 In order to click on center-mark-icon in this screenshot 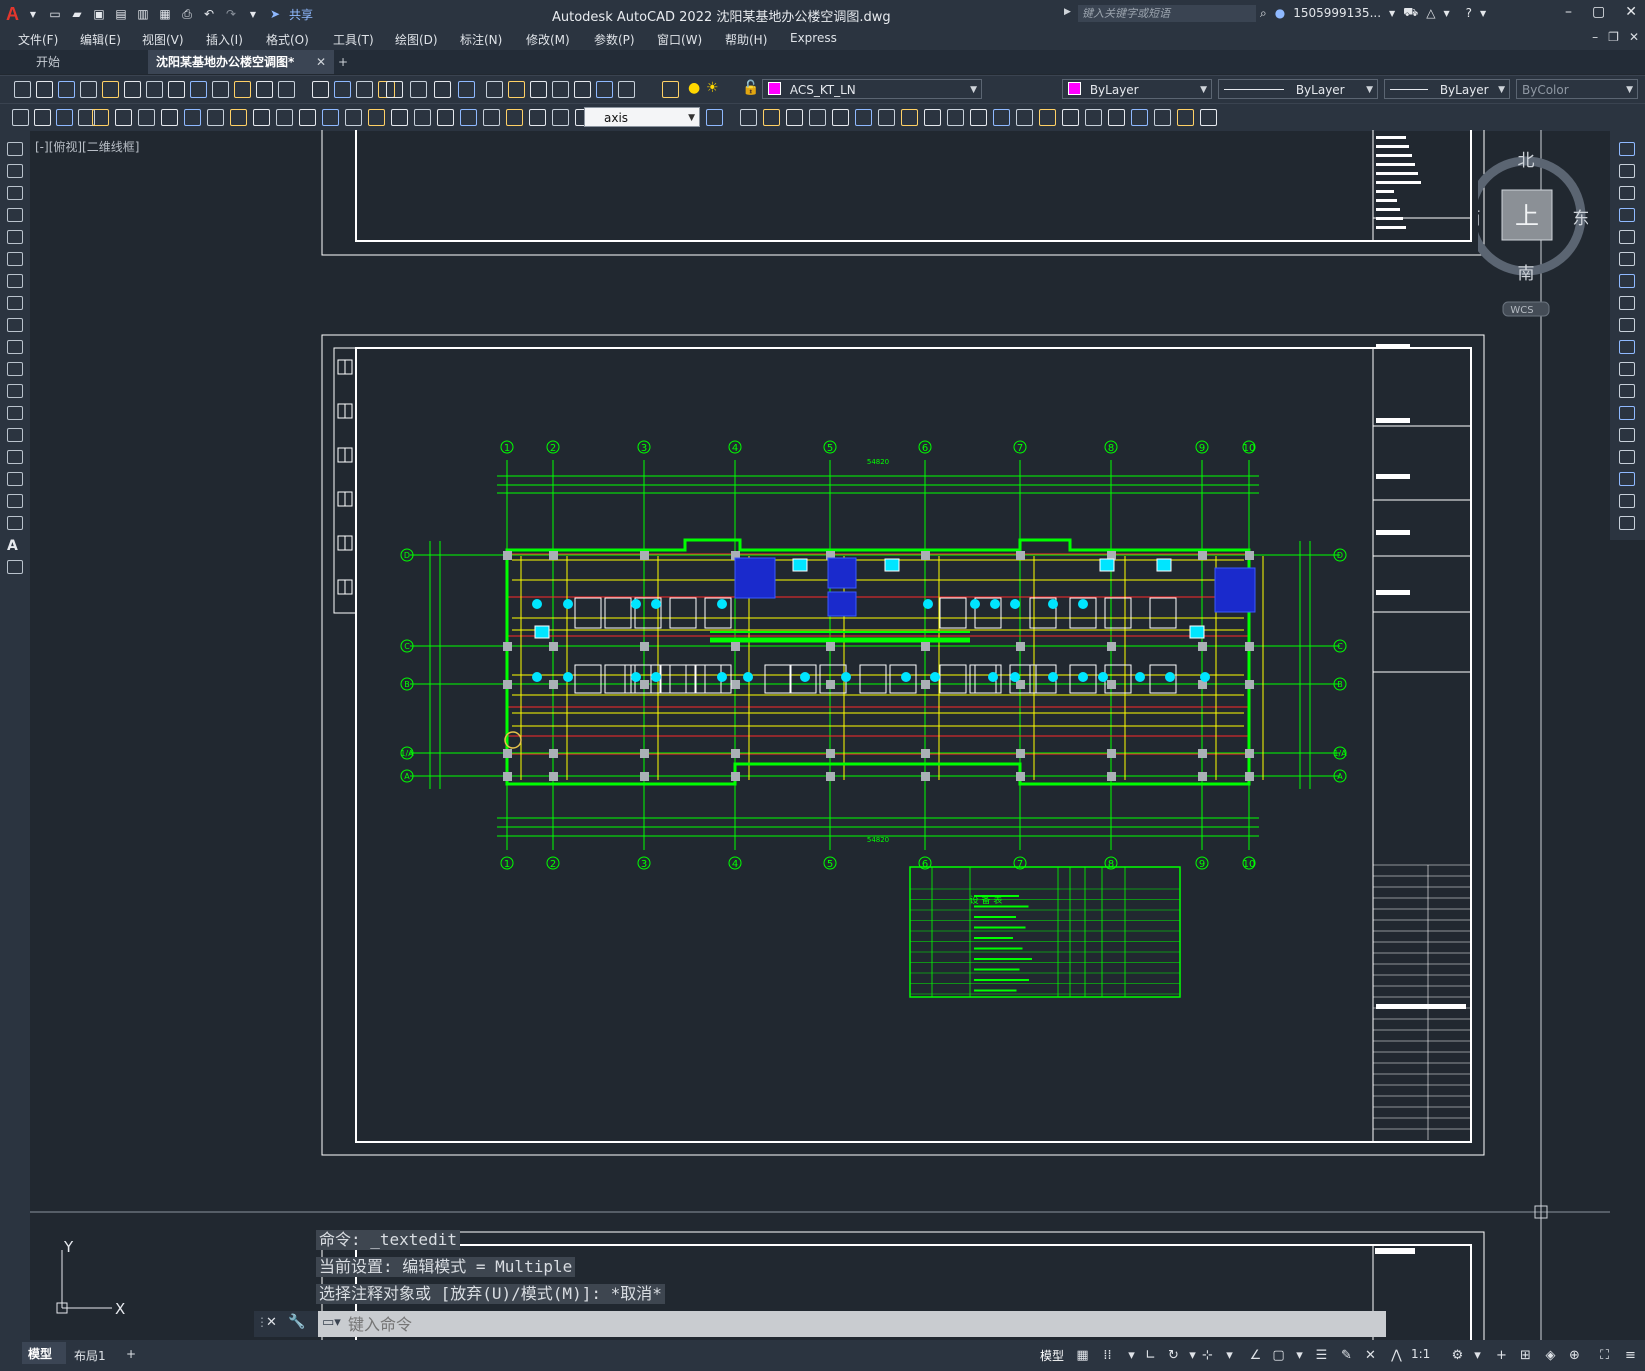, I will do `click(330, 117)`.